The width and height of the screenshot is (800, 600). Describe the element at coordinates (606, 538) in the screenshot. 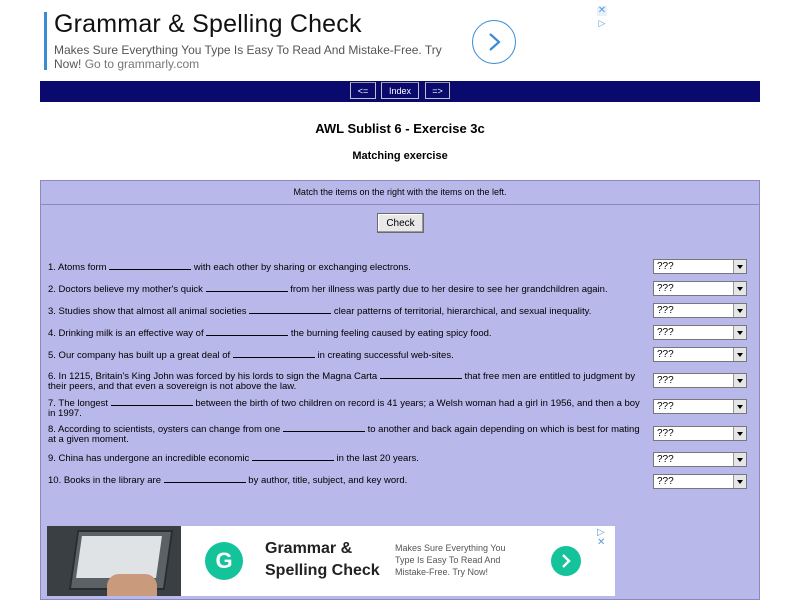

I see `bottom-ad-close-icon: ▷ ✕` at that location.